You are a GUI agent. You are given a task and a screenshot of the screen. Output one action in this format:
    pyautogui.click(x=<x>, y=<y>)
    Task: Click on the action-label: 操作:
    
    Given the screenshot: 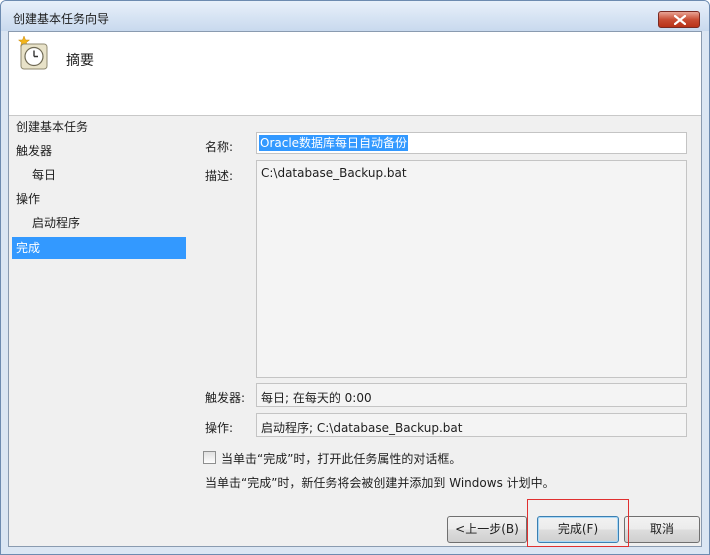 What is the action you would take?
    pyautogui.click(x=219, y=428)
    